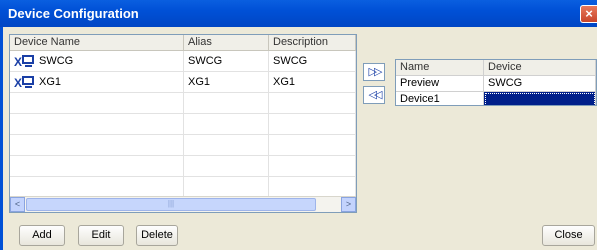  Describe the element at coordinates (568, 235) in the screenshot. I see `close-button: Close` at that location.